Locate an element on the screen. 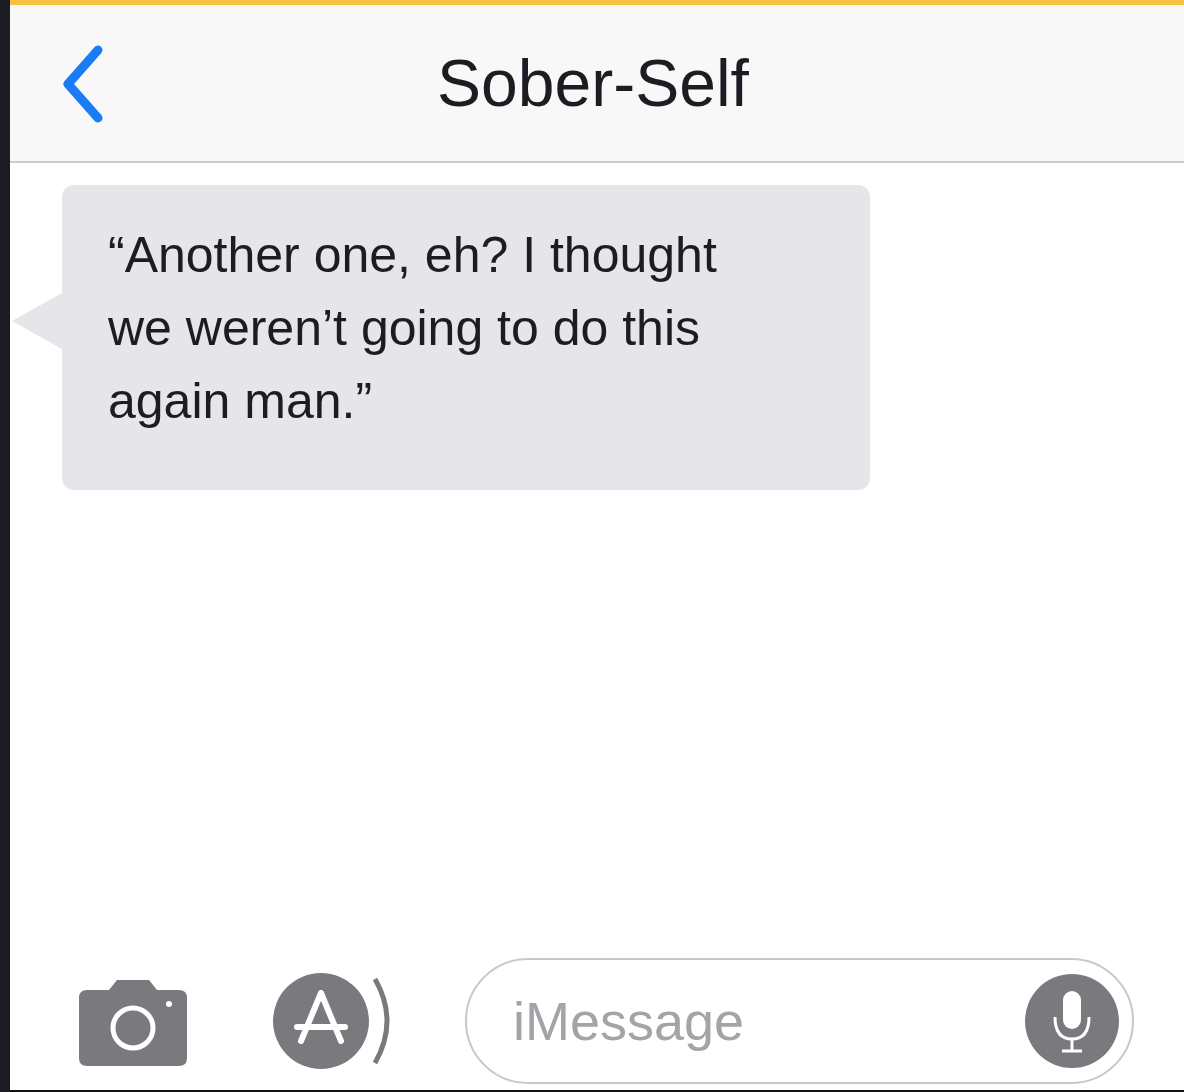 The image size is (1184, 1092). contact-name: Sober-Self is located at coordinates (593, 83).